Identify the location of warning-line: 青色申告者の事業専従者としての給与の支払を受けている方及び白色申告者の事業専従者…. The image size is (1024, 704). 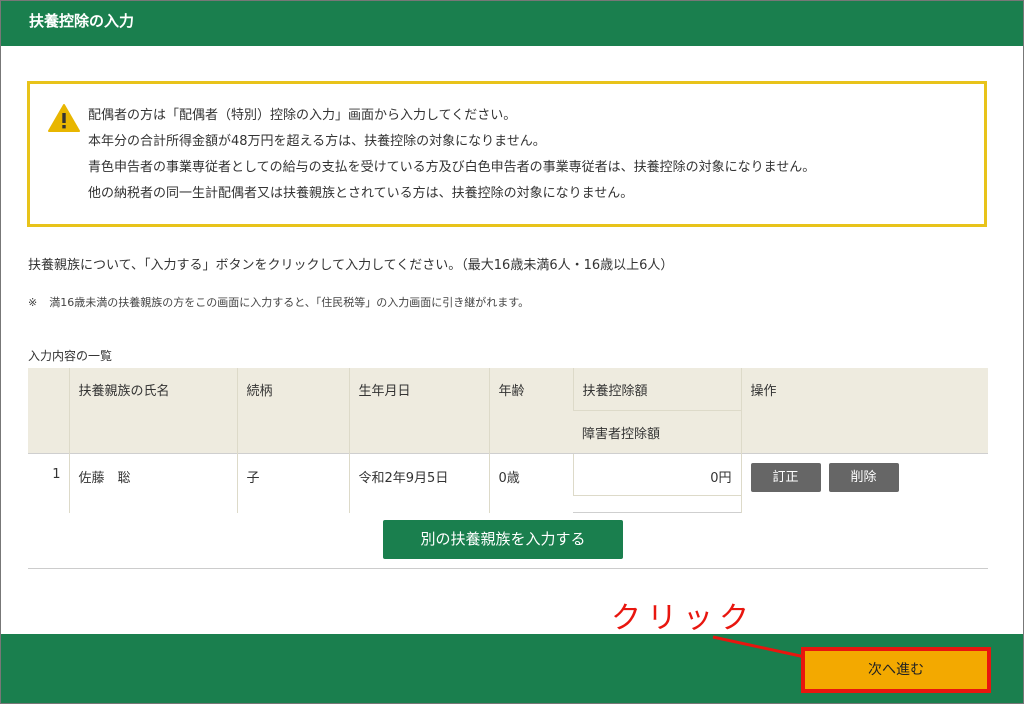
(452, 167).